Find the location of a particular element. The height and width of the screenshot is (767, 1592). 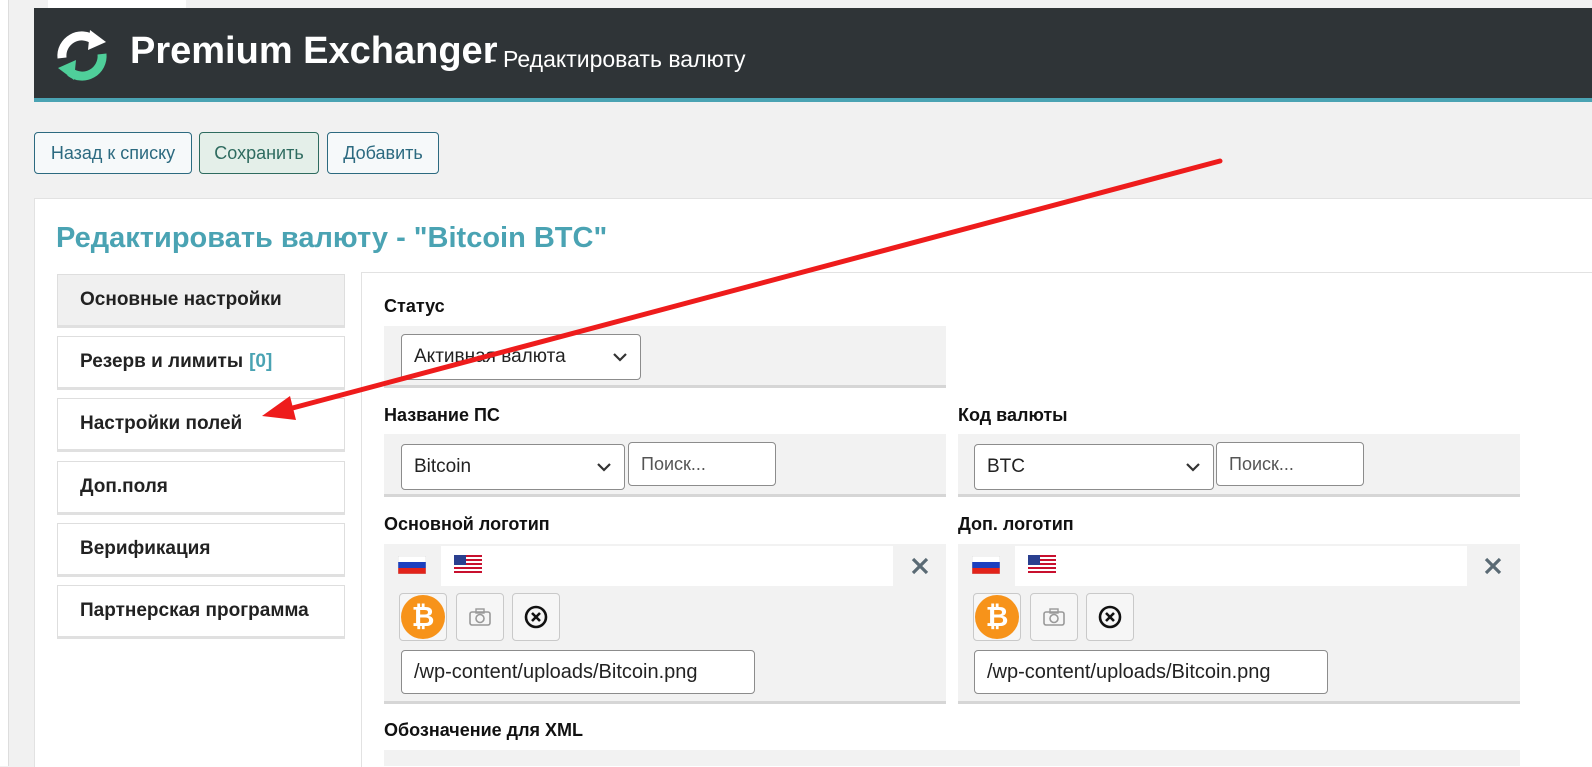

brand-title: Premium Exchanger is located at coordinates (314, 51).